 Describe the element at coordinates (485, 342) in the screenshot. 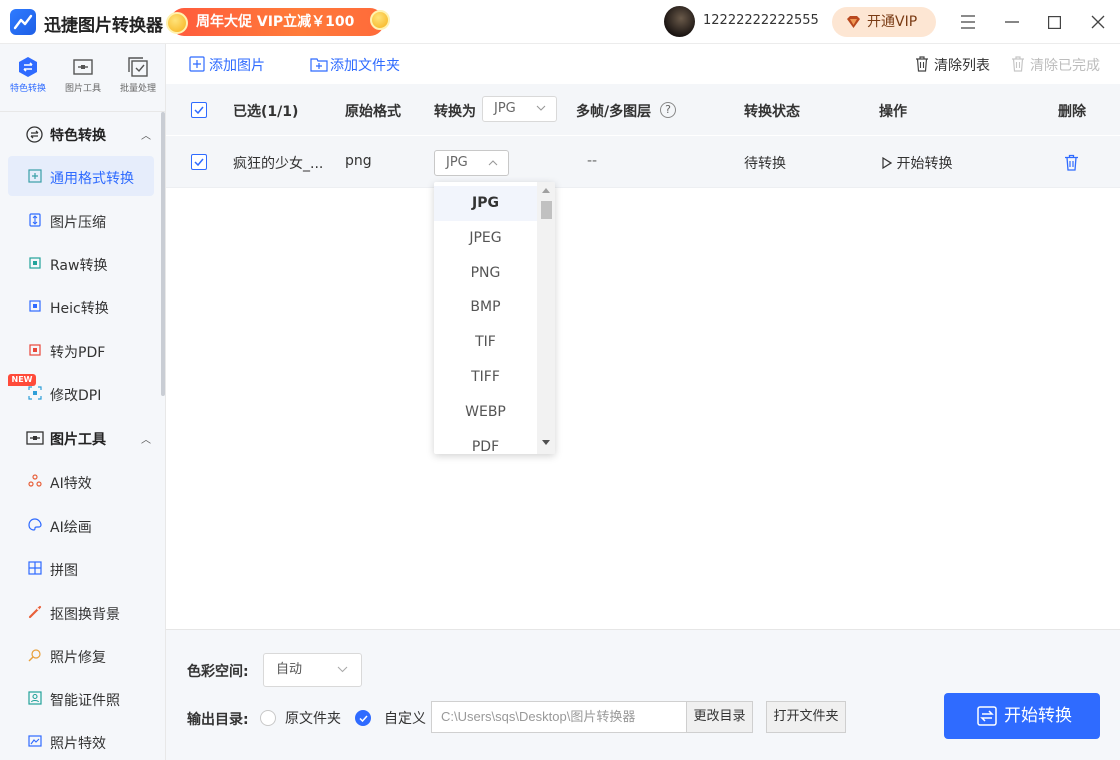

I see `format-option-tif: TIF` at that location.